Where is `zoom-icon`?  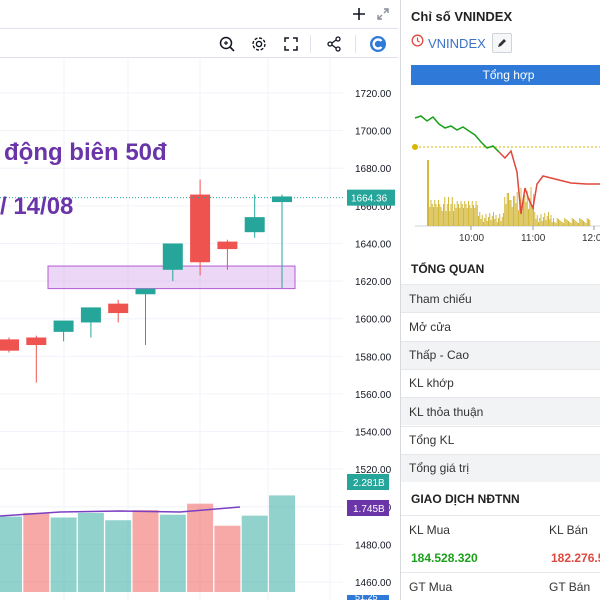 zoom-icon is located at coordinates (227, 44).